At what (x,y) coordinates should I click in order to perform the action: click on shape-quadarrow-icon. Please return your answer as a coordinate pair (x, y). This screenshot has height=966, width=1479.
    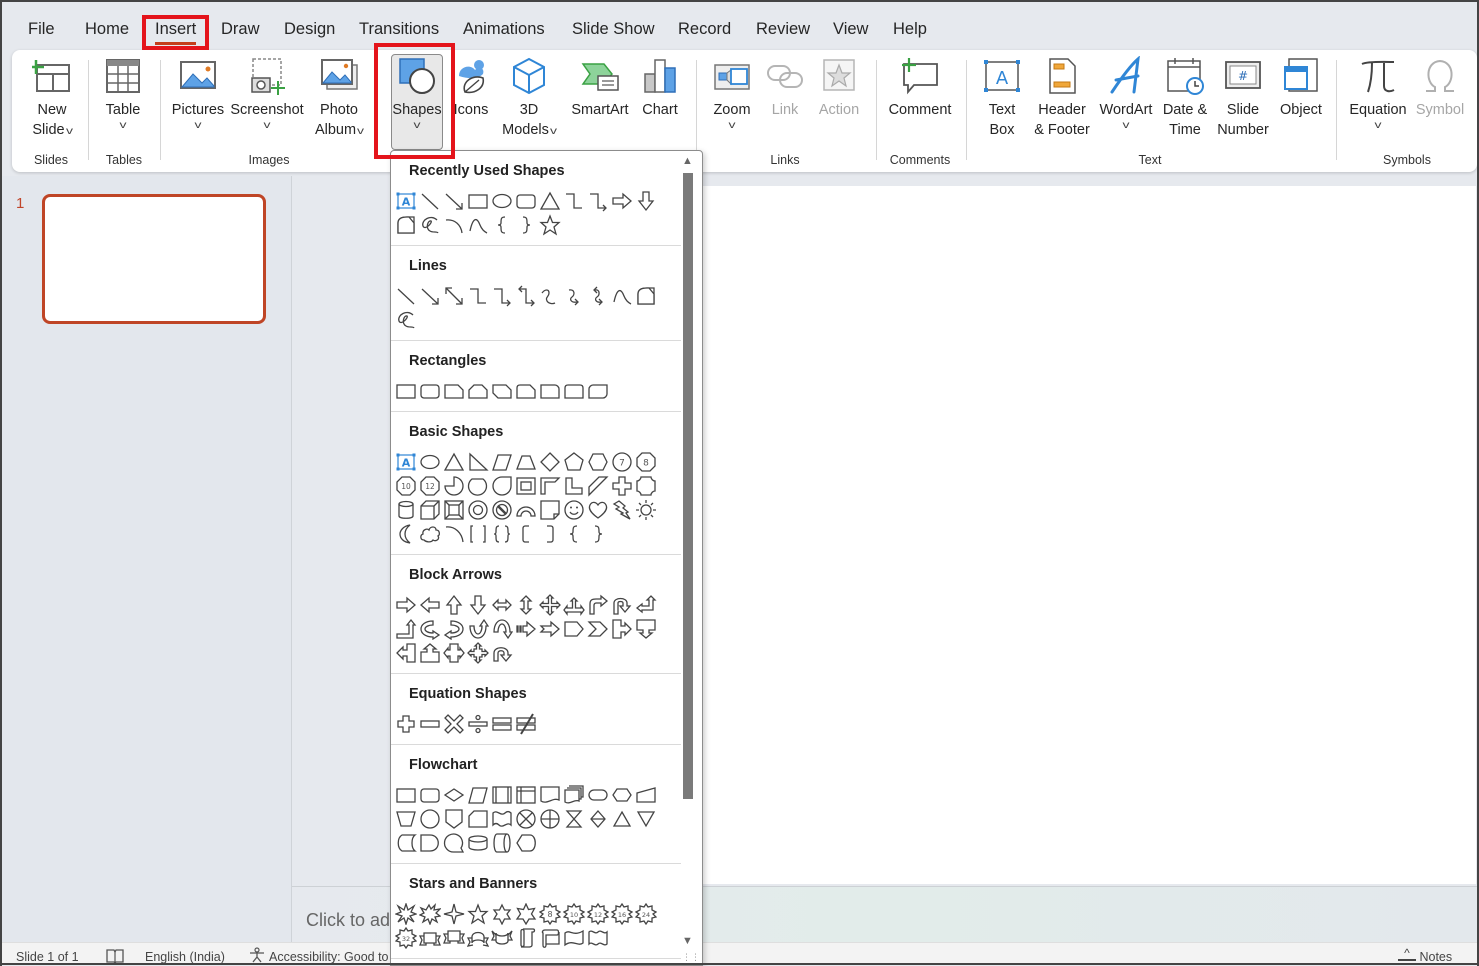
    Looking at the image, I should click on (550, 605).